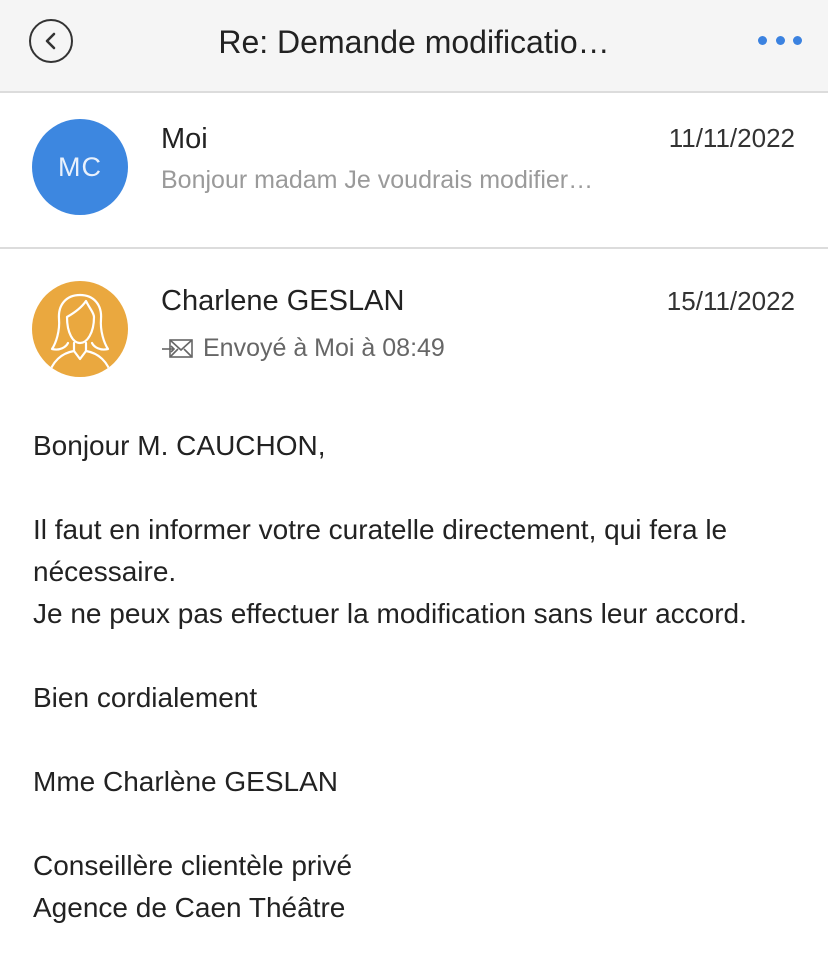 The width and height of the screenshot is (828, 971). I want to click on message-date: 11/11/2022, so click(731, 138).